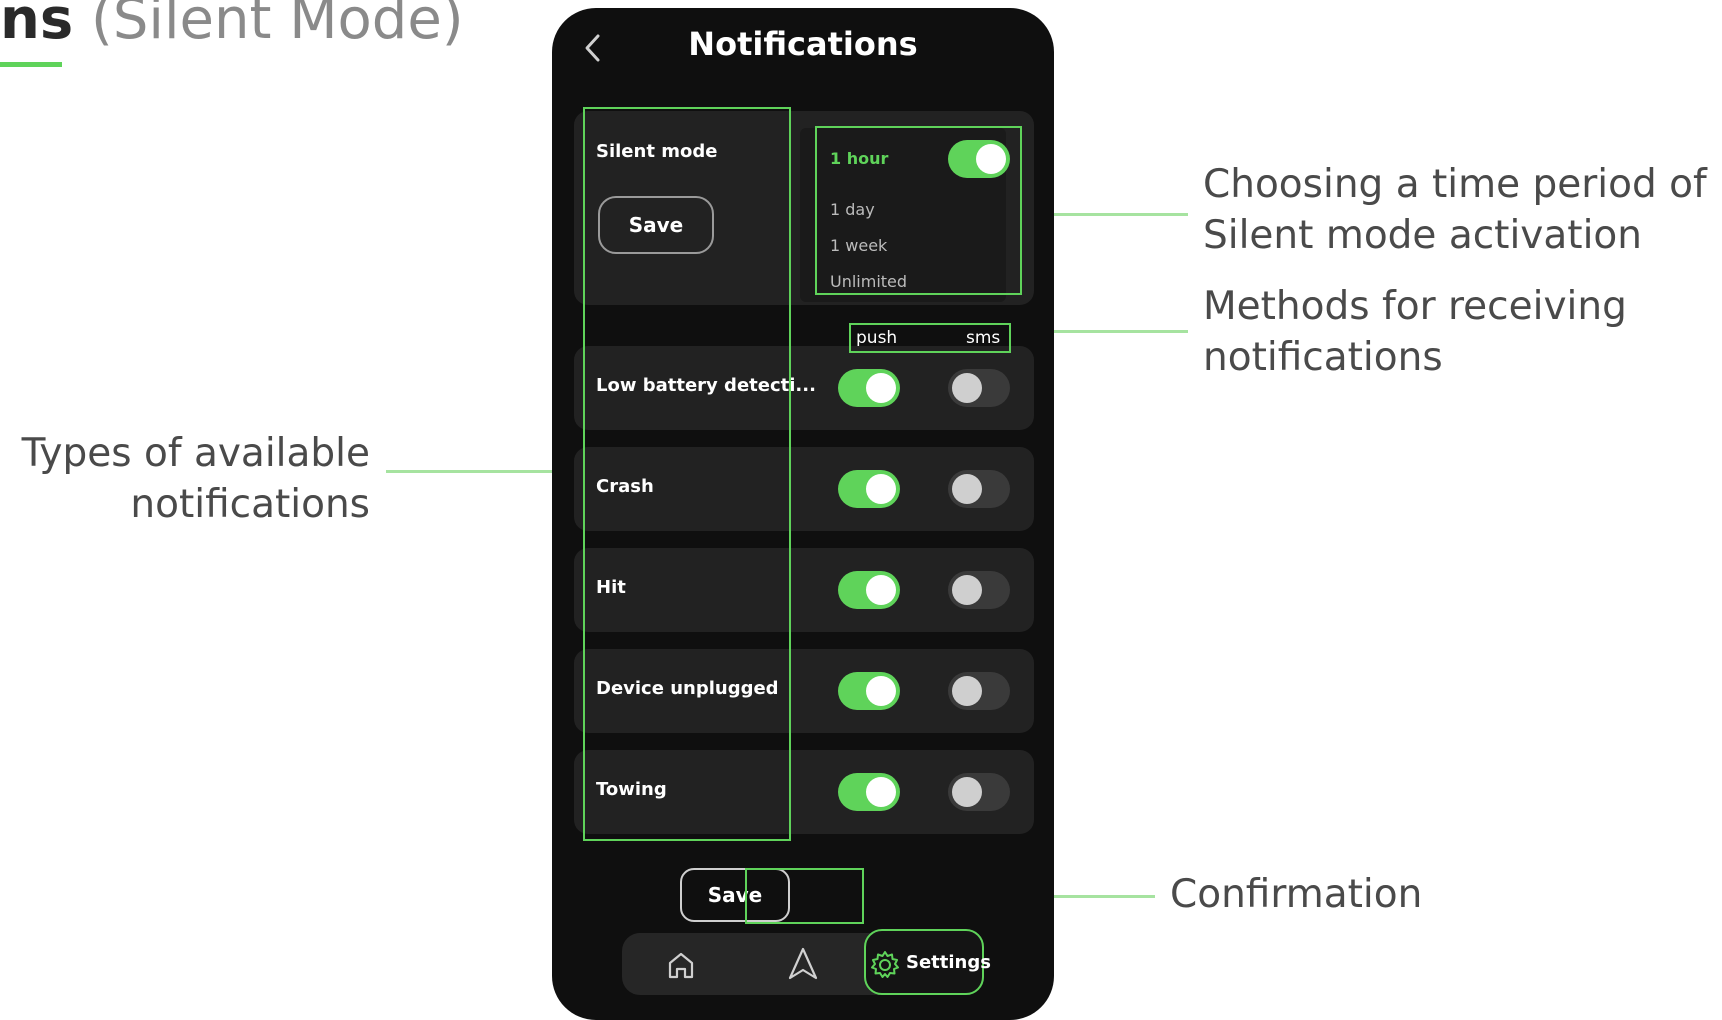 Image resolution: width=1722 pixels, height=1020 pixels. What do you see at coordinates (918, 210) in the screenshot?
I see `highlight-period-options` at bounding box center [918, 210].